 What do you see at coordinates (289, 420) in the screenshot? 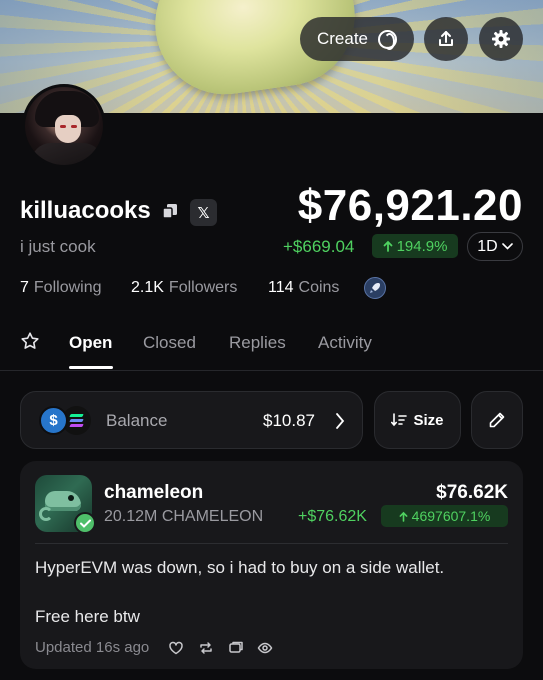
I see `balance-value: $10.87` at bounding box center [289, 420].